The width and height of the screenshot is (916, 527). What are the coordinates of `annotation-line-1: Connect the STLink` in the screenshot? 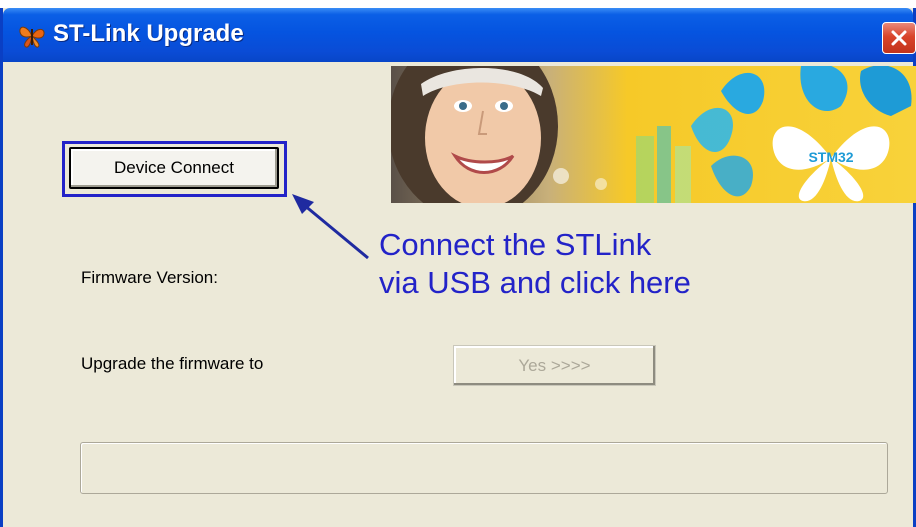 It's located at (515, 244).